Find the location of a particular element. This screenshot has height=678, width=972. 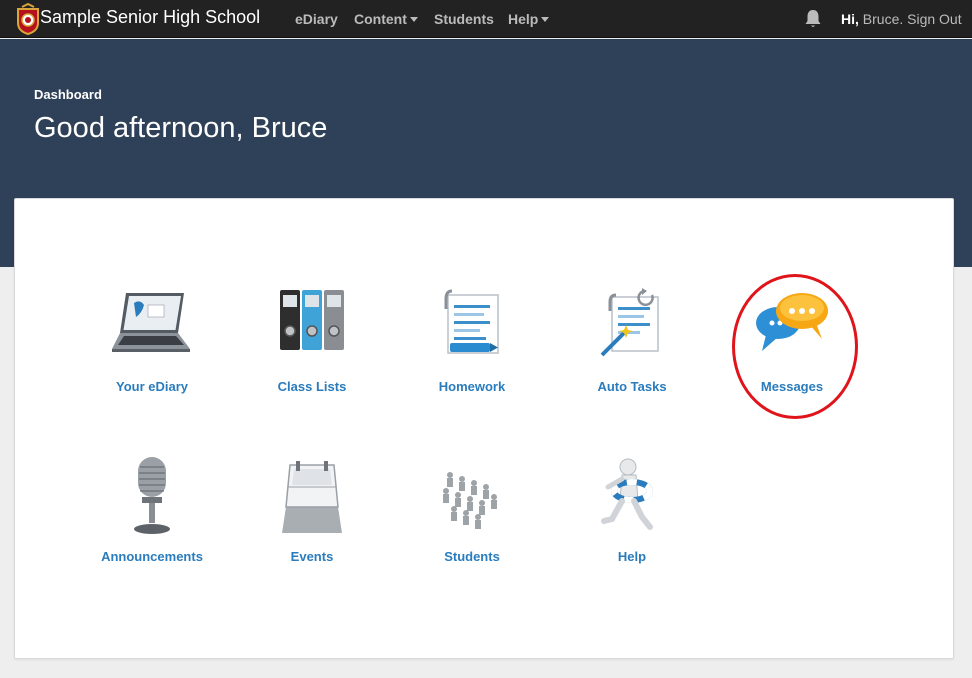

tile-label: Homework is located at coordinates (472, 386).